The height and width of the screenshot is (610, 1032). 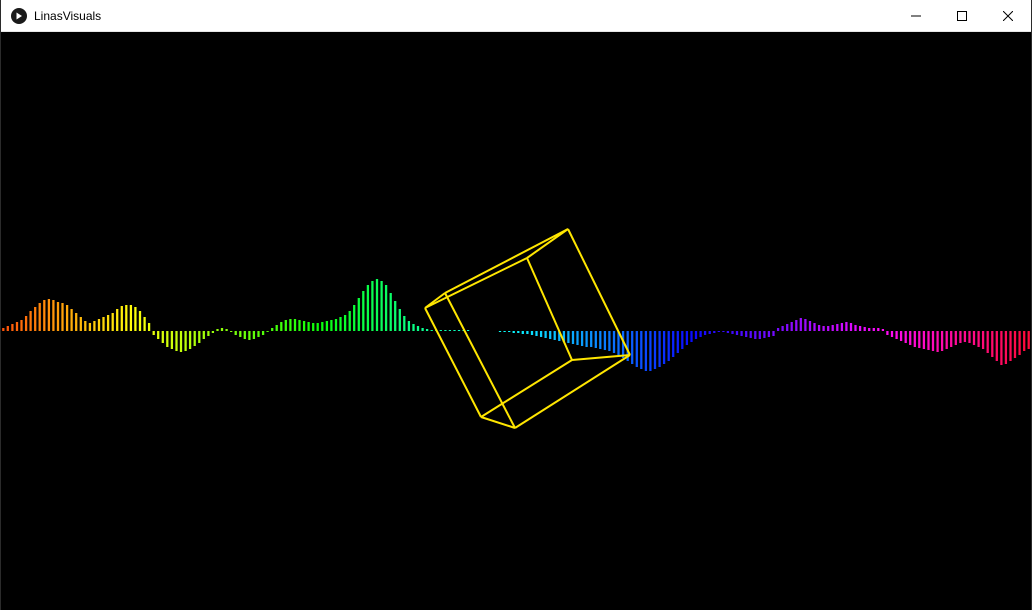 I want to click on minimize-icon, so click(x=916, y=16).